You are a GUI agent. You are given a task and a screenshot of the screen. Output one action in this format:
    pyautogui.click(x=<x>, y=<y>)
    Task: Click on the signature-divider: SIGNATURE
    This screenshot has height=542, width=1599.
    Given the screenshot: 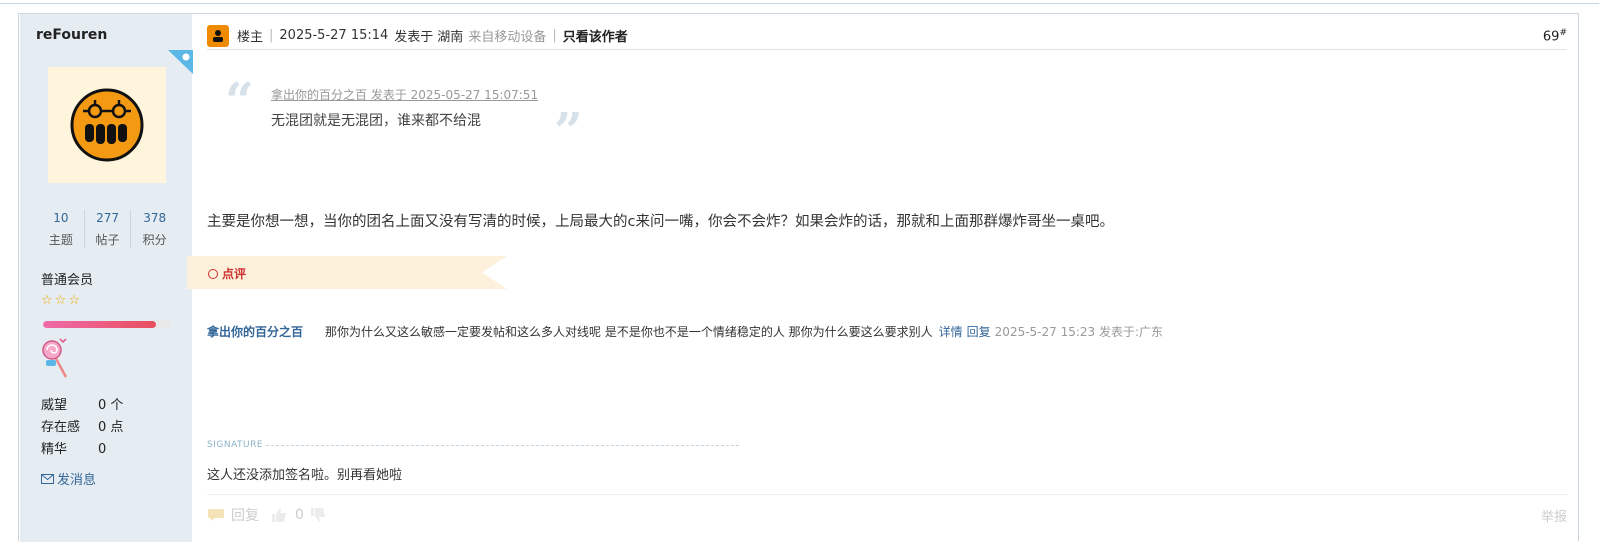 What is the action you would take?
    pyautogui.click(x=473, y=445)
    